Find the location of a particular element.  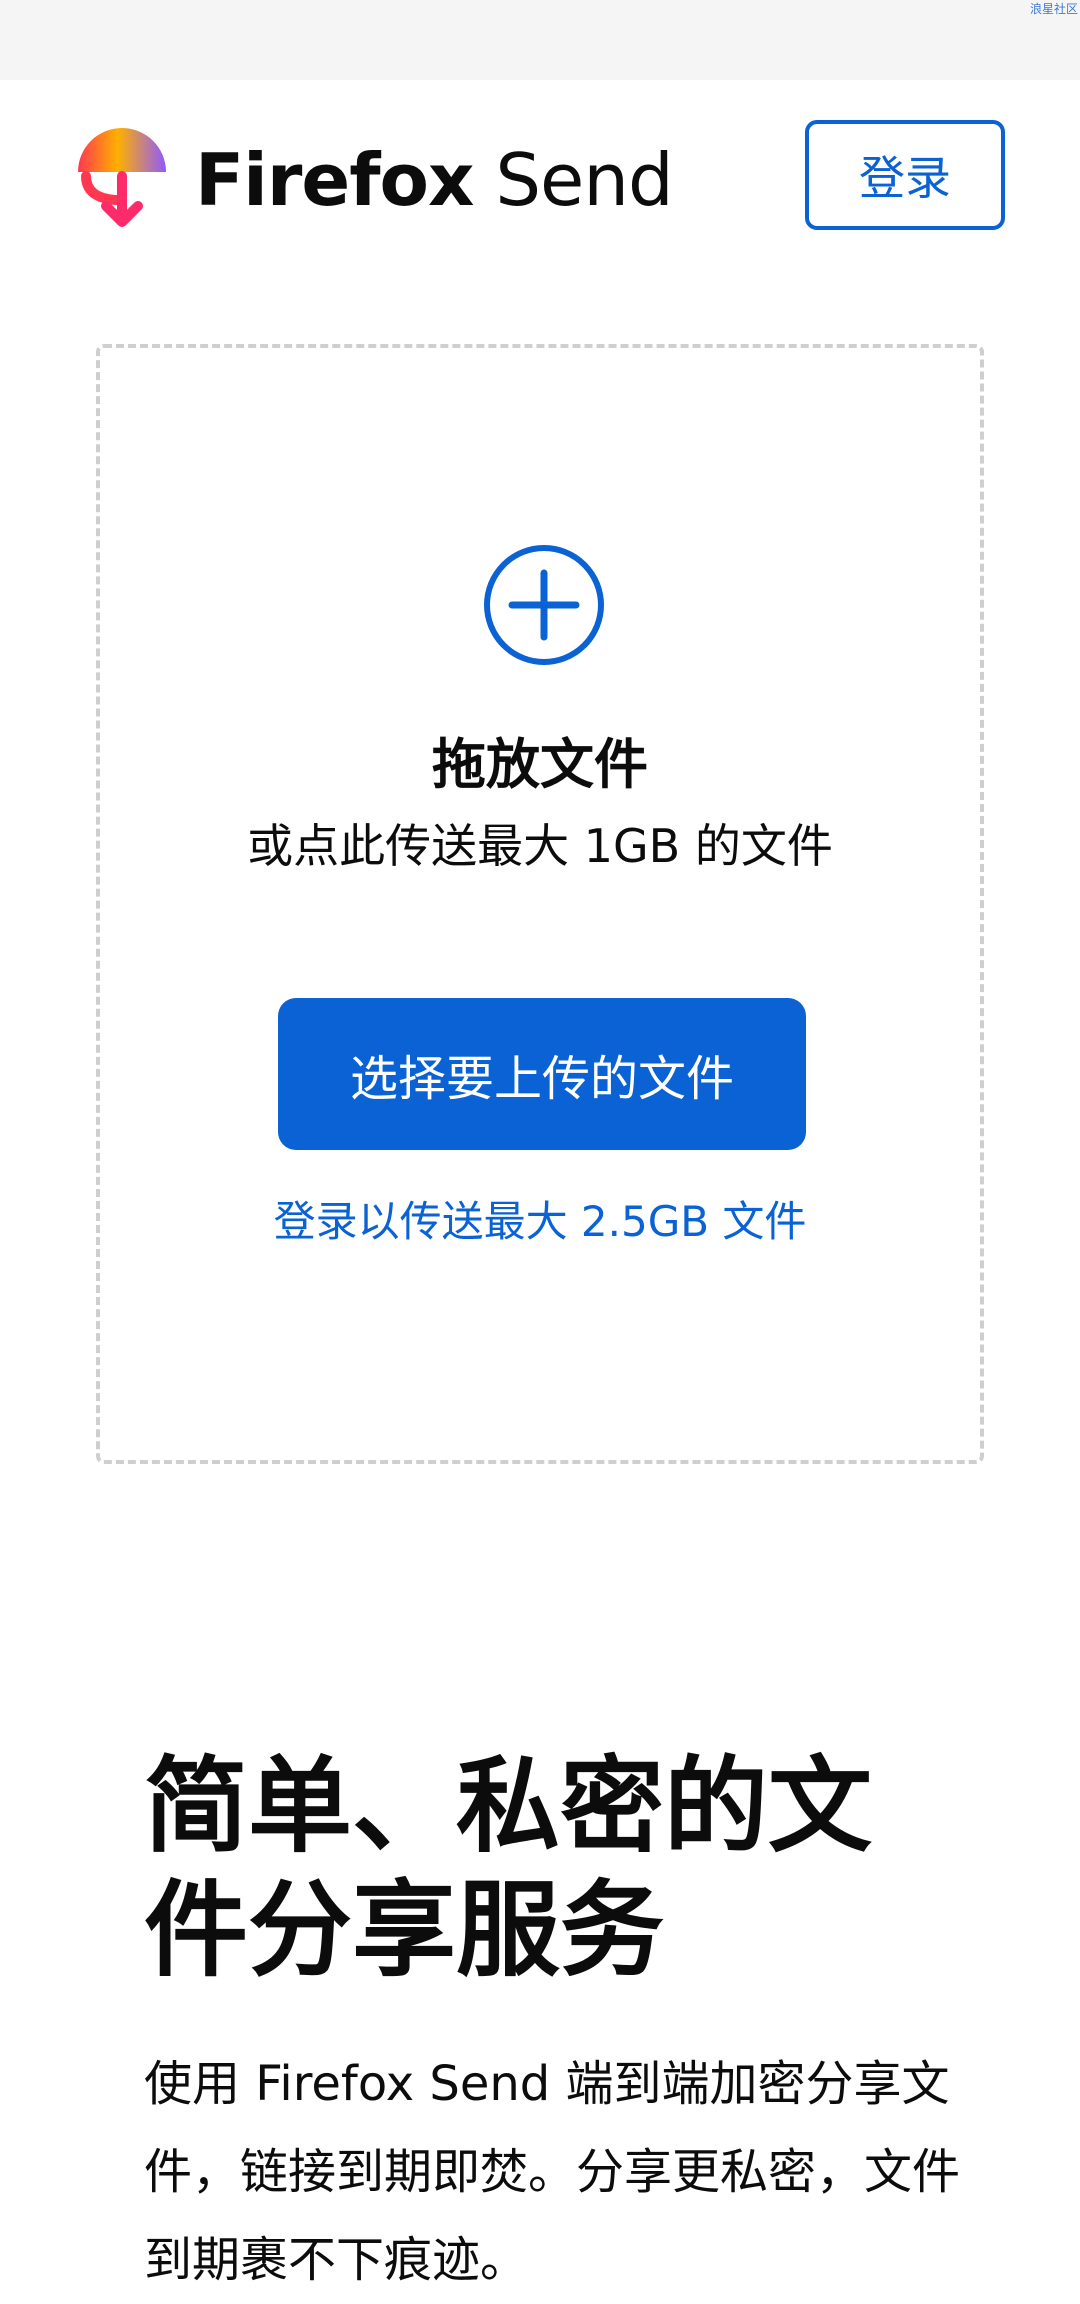

status-bar: 浪星社区 is located at coordinates (540, 40).